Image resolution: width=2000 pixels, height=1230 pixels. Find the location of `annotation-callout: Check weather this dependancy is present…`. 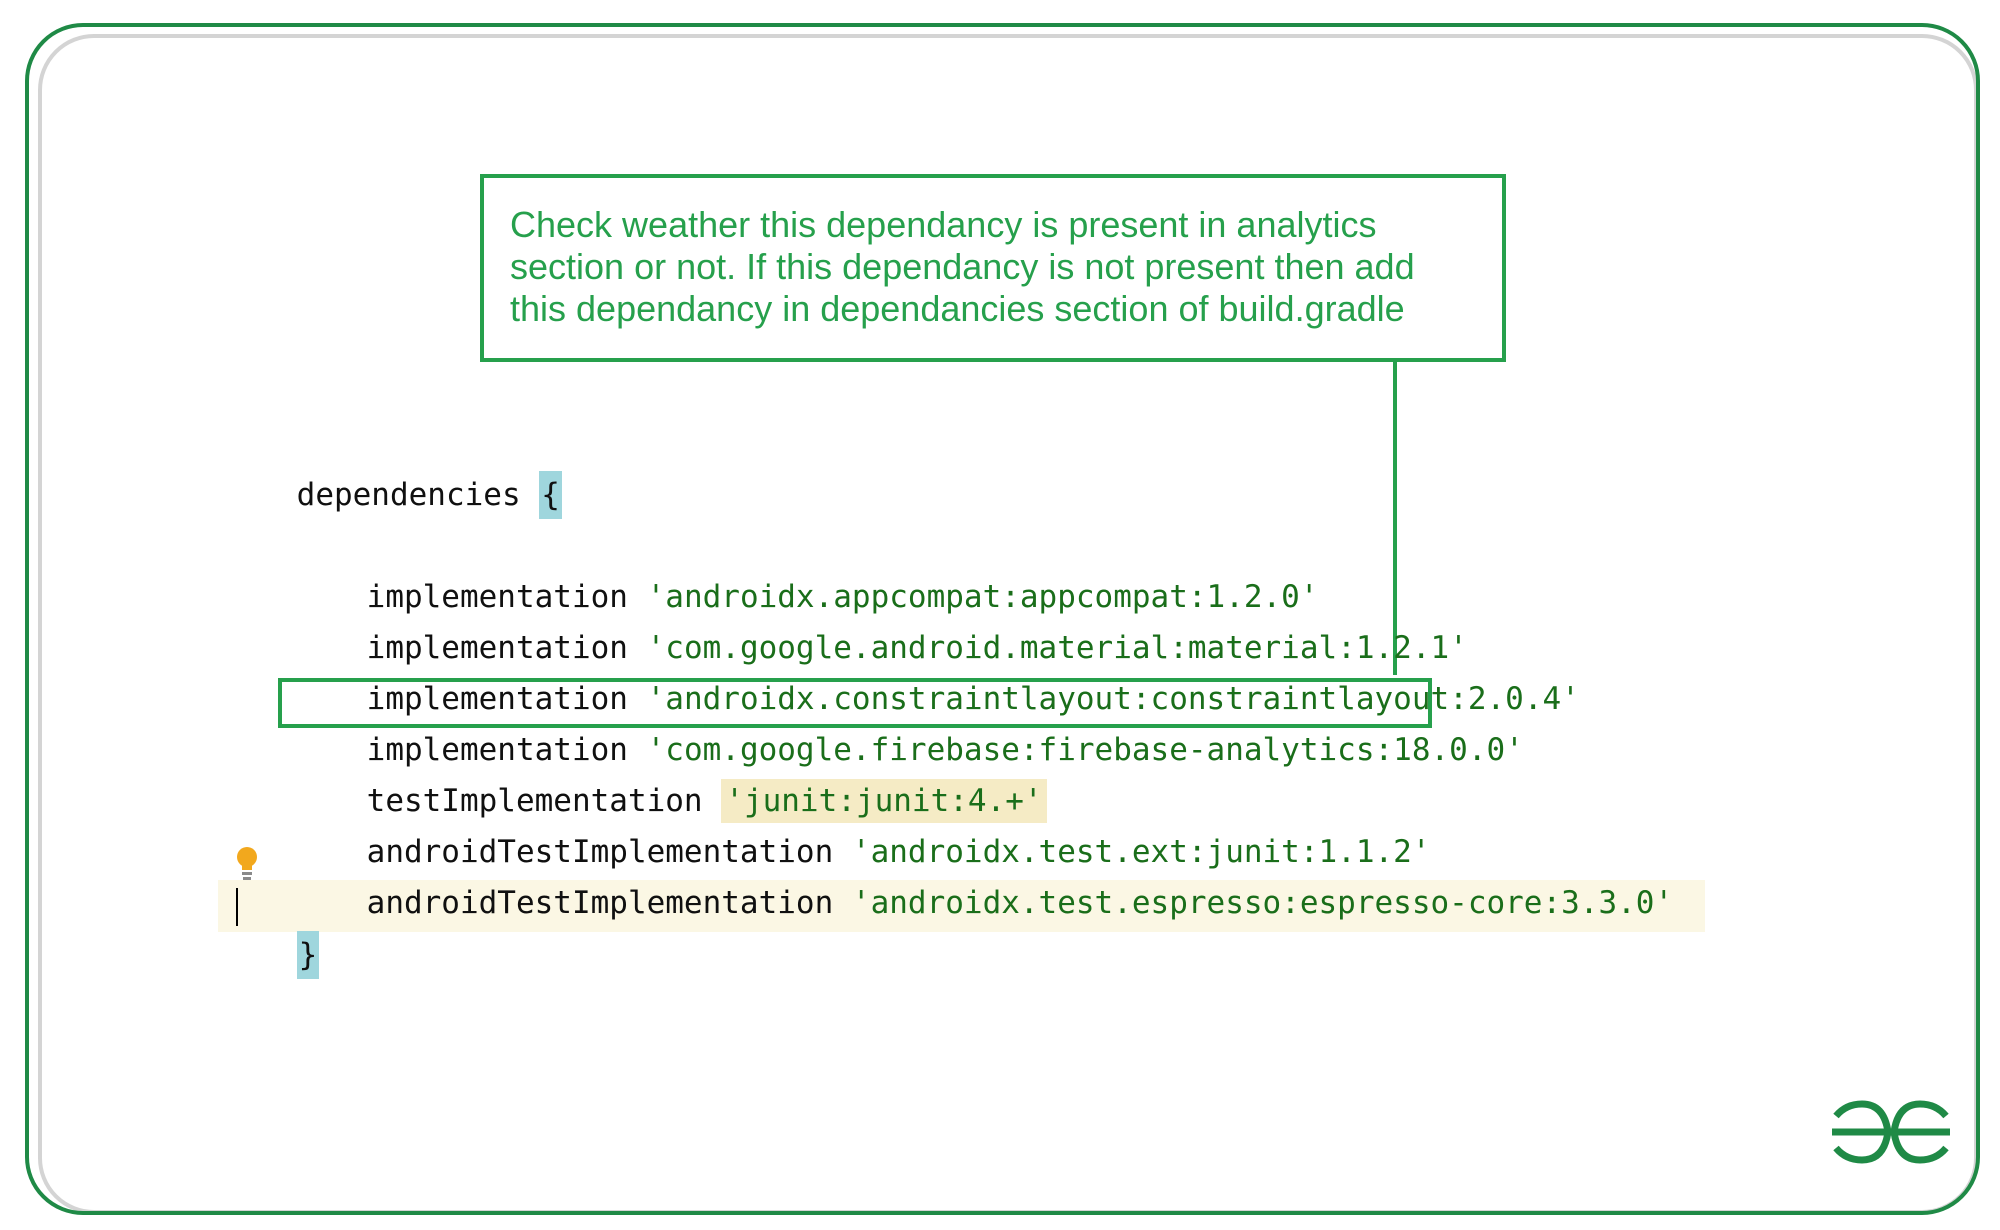

annotation-callout: Check weather this dependancy is present… is located at coordinates (993, 268).